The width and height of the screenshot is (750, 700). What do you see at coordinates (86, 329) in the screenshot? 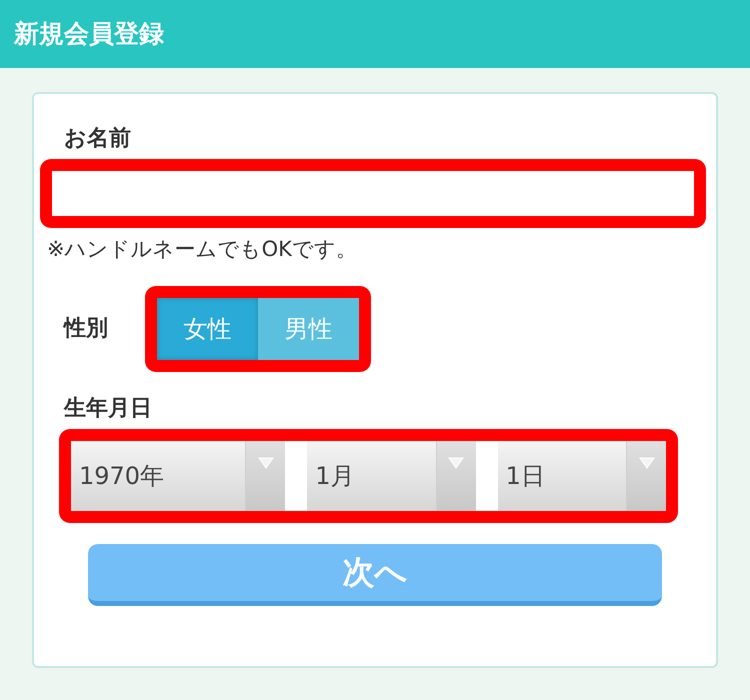
I see `field-label: 性別` at bounding box center [86, 329].